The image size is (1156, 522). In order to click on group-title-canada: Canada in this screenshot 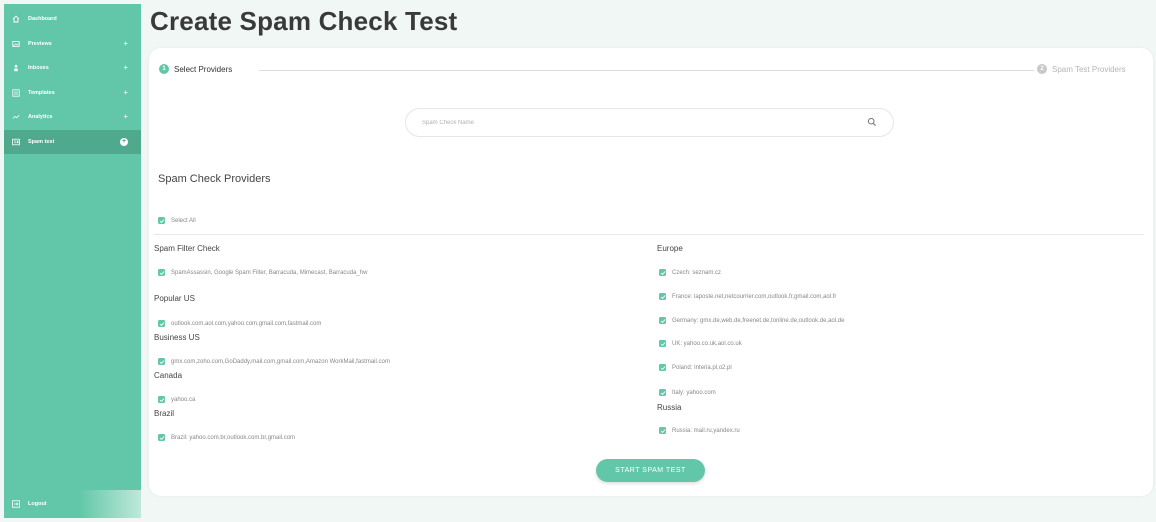, I will do `click(168, 375)`.